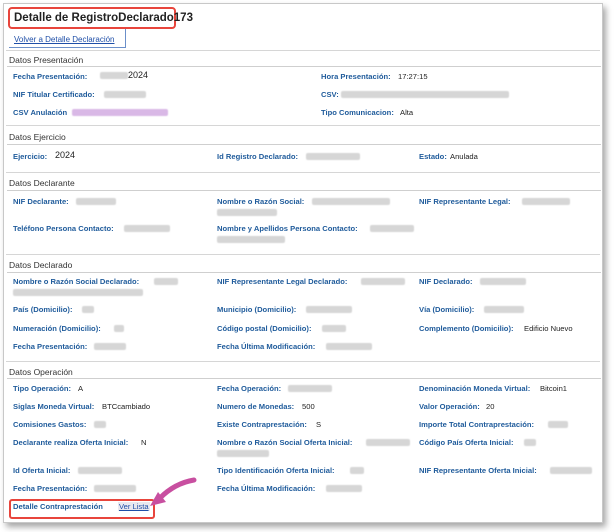 Image resolution: width=614 pixels, height=532 pixels. What do you see at coordinates (447, 309) in the screenshot?
I see `via-label: Vía (Domicilio):` at bounding box center [447, 309].